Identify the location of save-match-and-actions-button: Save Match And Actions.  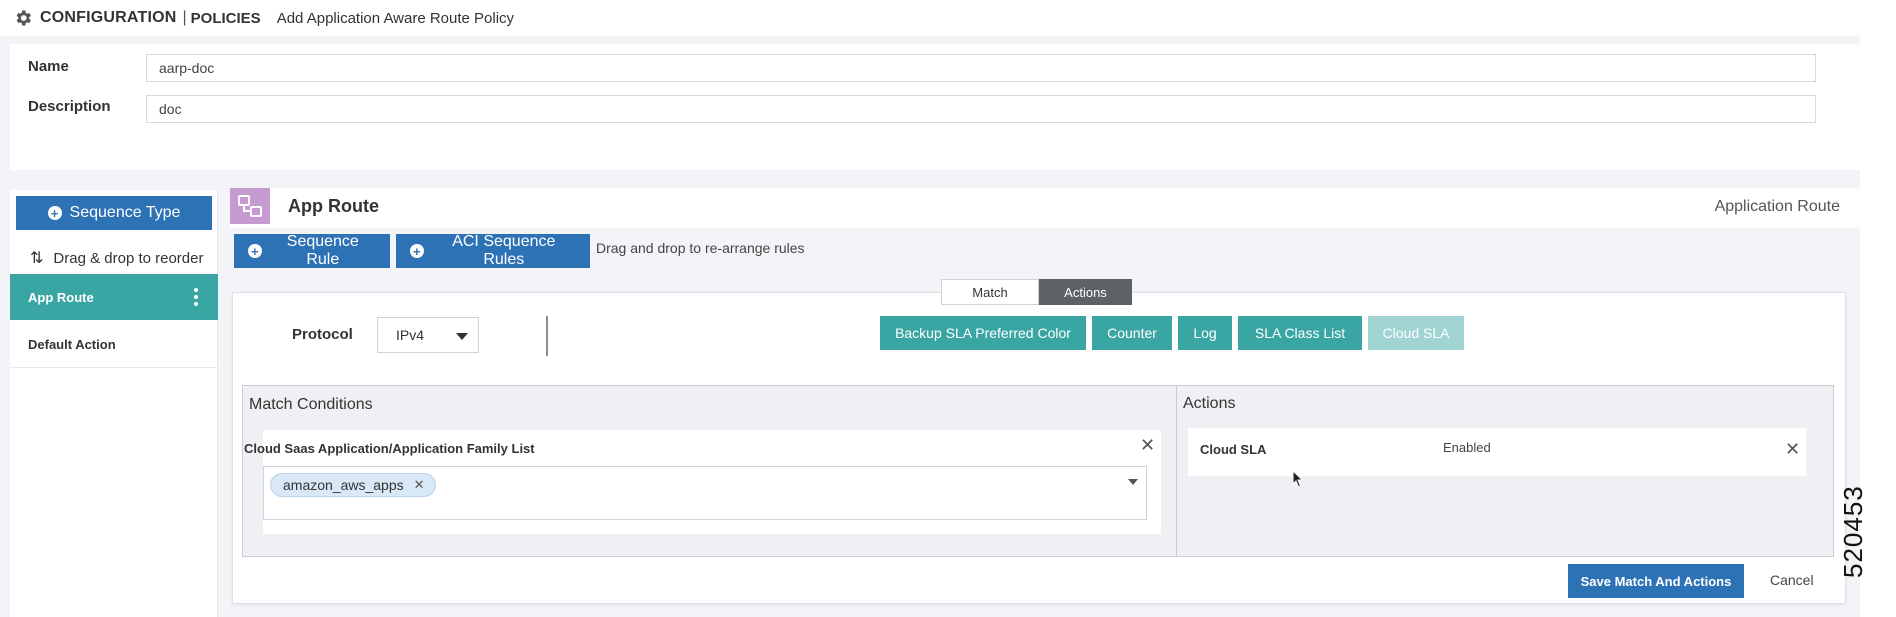
(1656, 581).